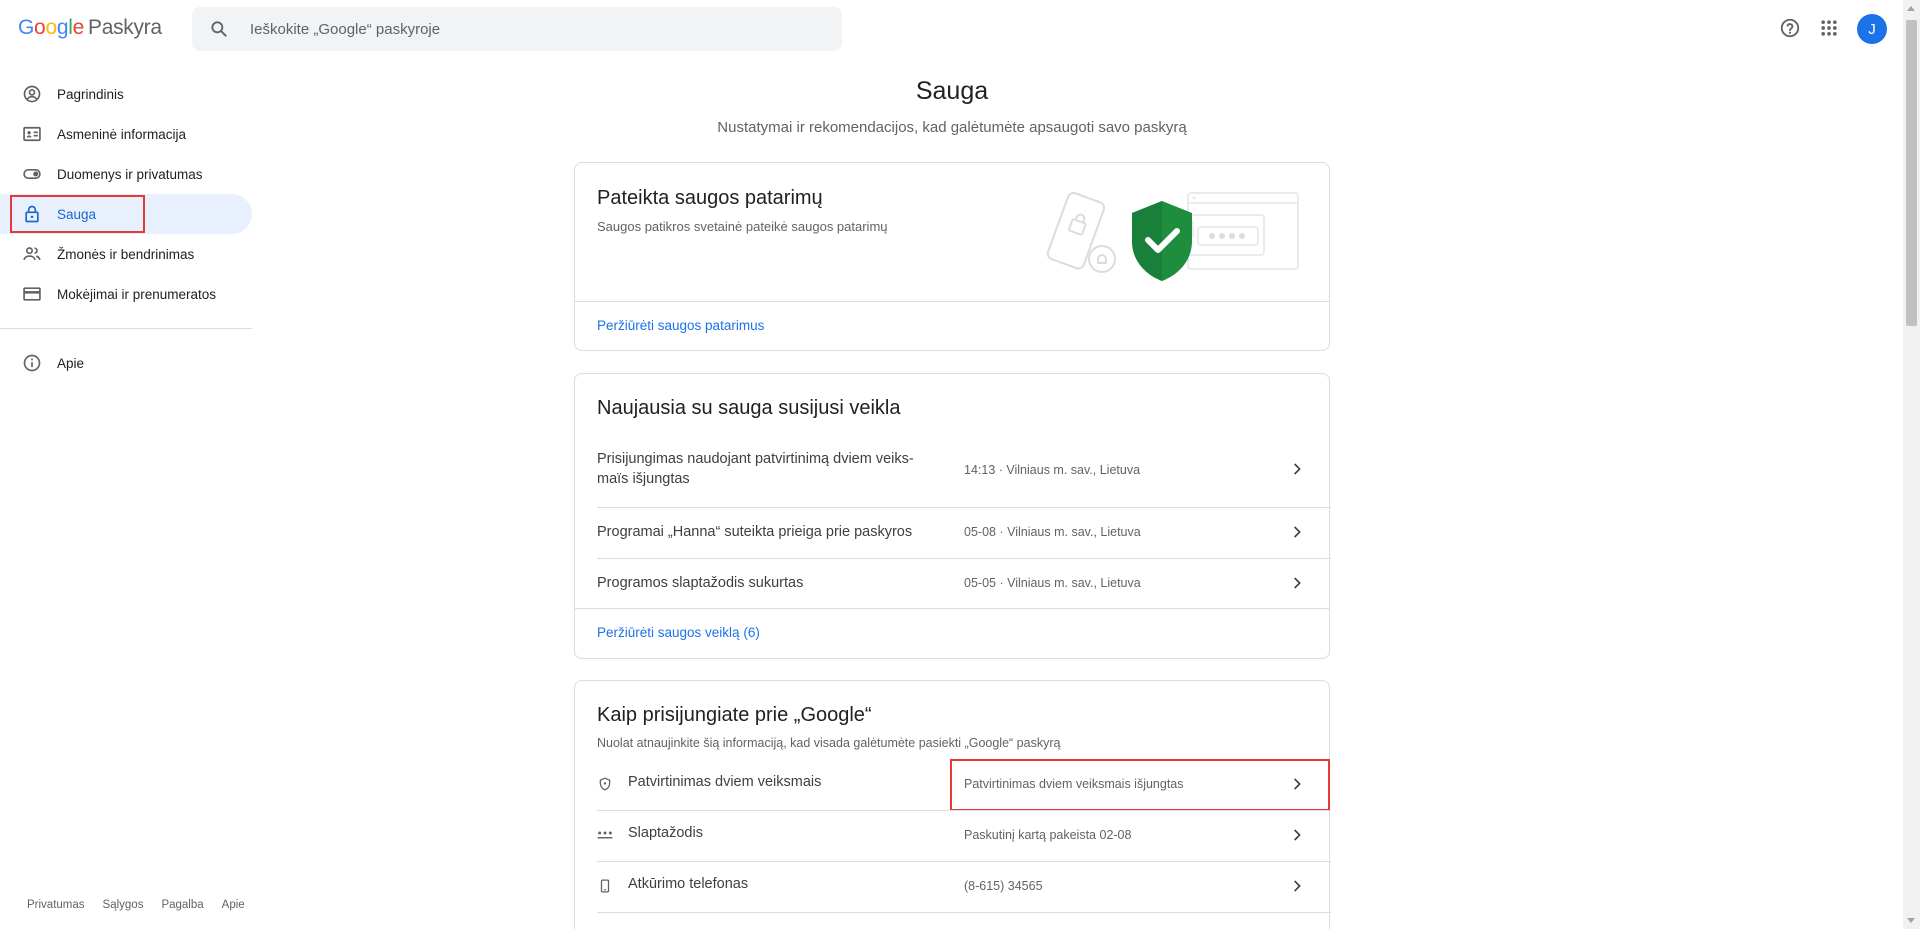 The height and width of the screenshot is (929, 1920). I want to click on card-title: Pateikta saugos patarimų, so click(710, 198).